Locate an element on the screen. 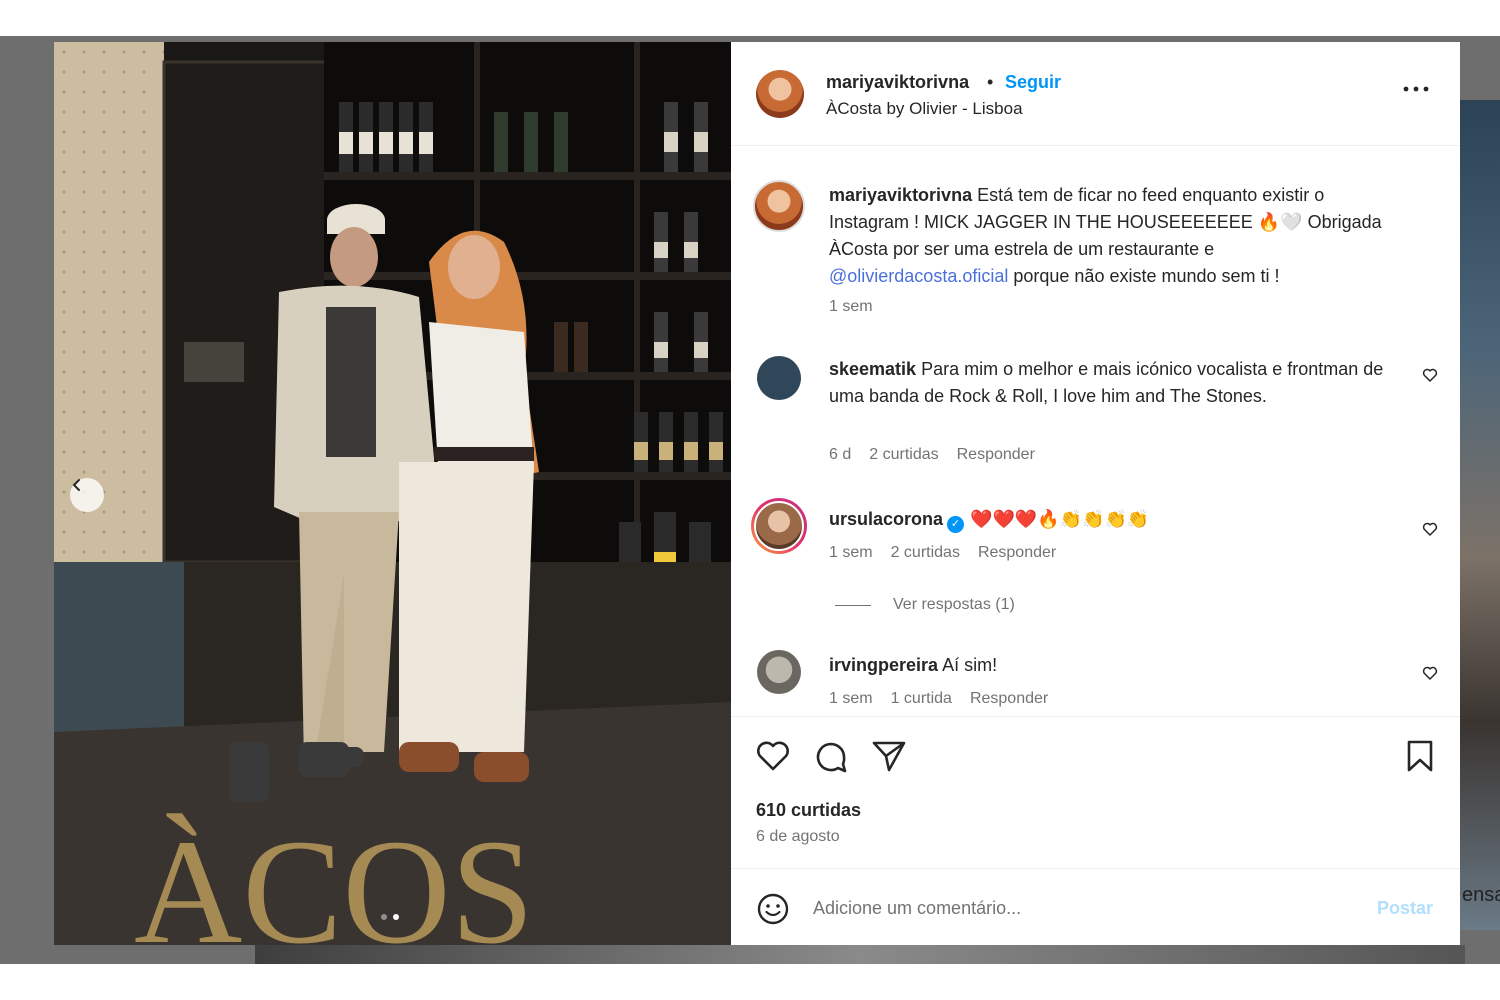 The height and width of the screenshot is (1000, 1500). carousel-prev-button is located at coordinates (87, 495).